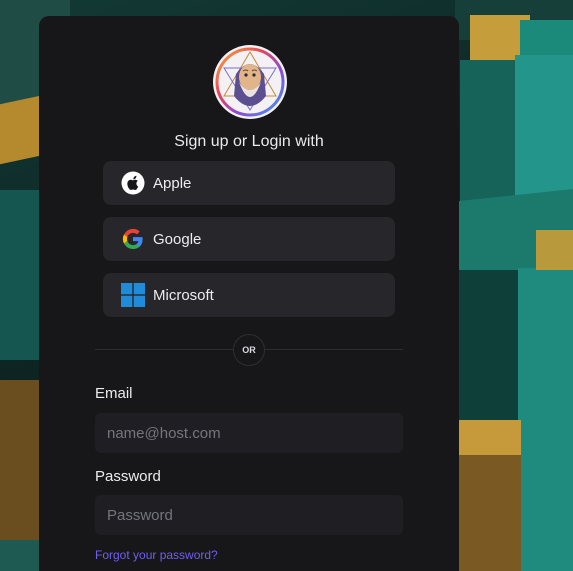 Image resolution: width=573 pixels, height=571 pixels. What do you see at coordinates (249, 239) in the screenshot?
I see `google-login-button: Google` at bounding box center [249, 239].